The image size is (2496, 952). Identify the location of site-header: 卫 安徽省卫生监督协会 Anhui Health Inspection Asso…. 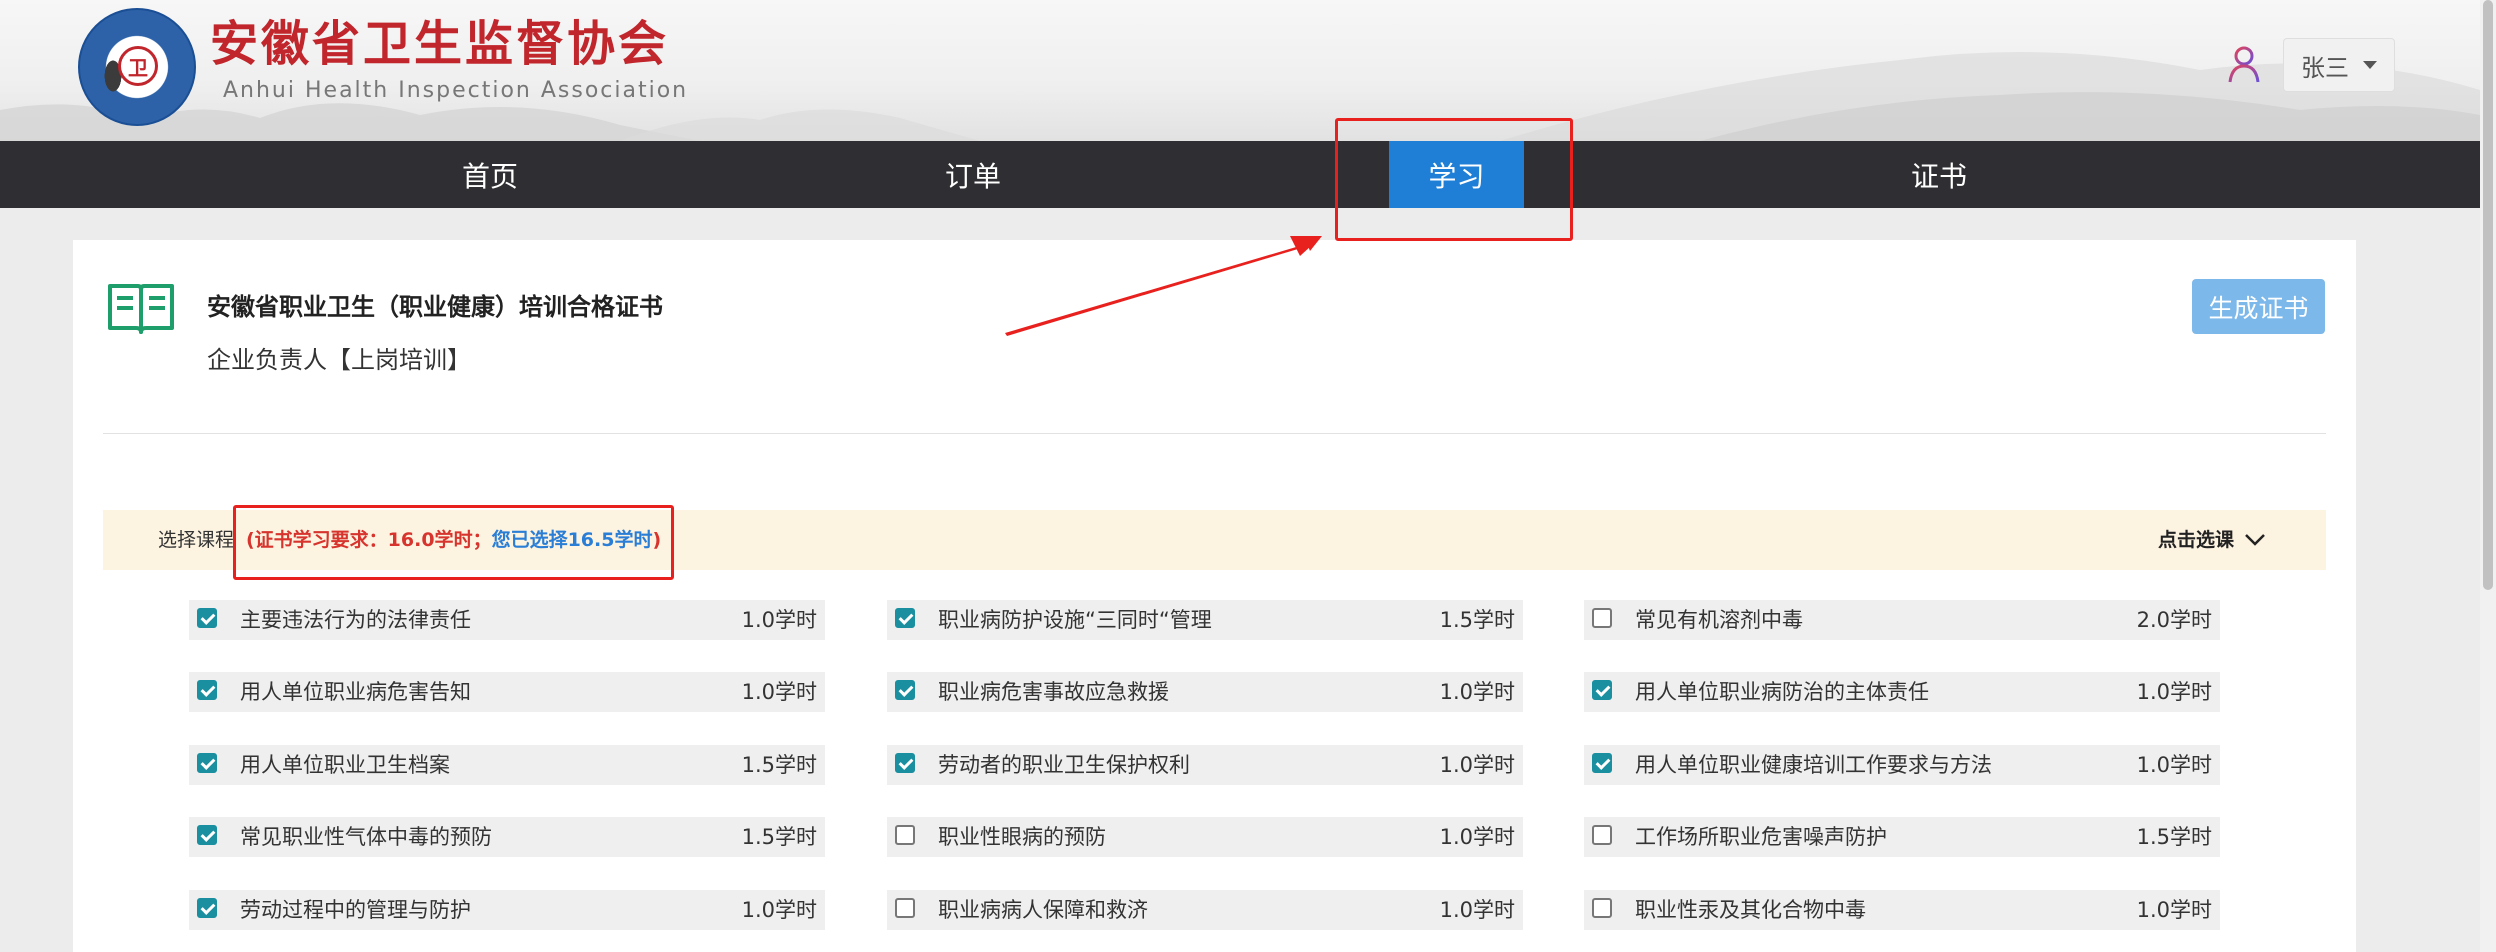
(1240, 70).